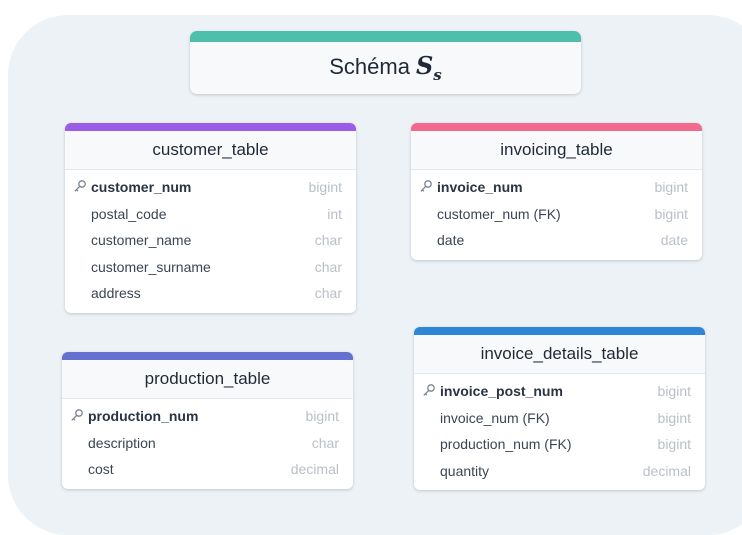  I want to click on table-column-row: invoice_num (FK) bigint, so click(559, 418).